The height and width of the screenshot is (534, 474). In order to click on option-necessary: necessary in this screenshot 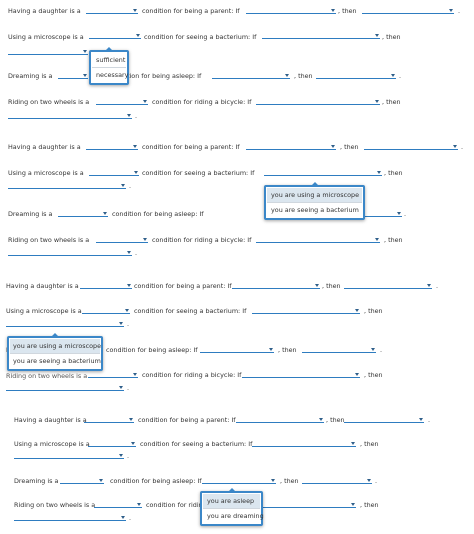, I will do `click(110, 75)`.